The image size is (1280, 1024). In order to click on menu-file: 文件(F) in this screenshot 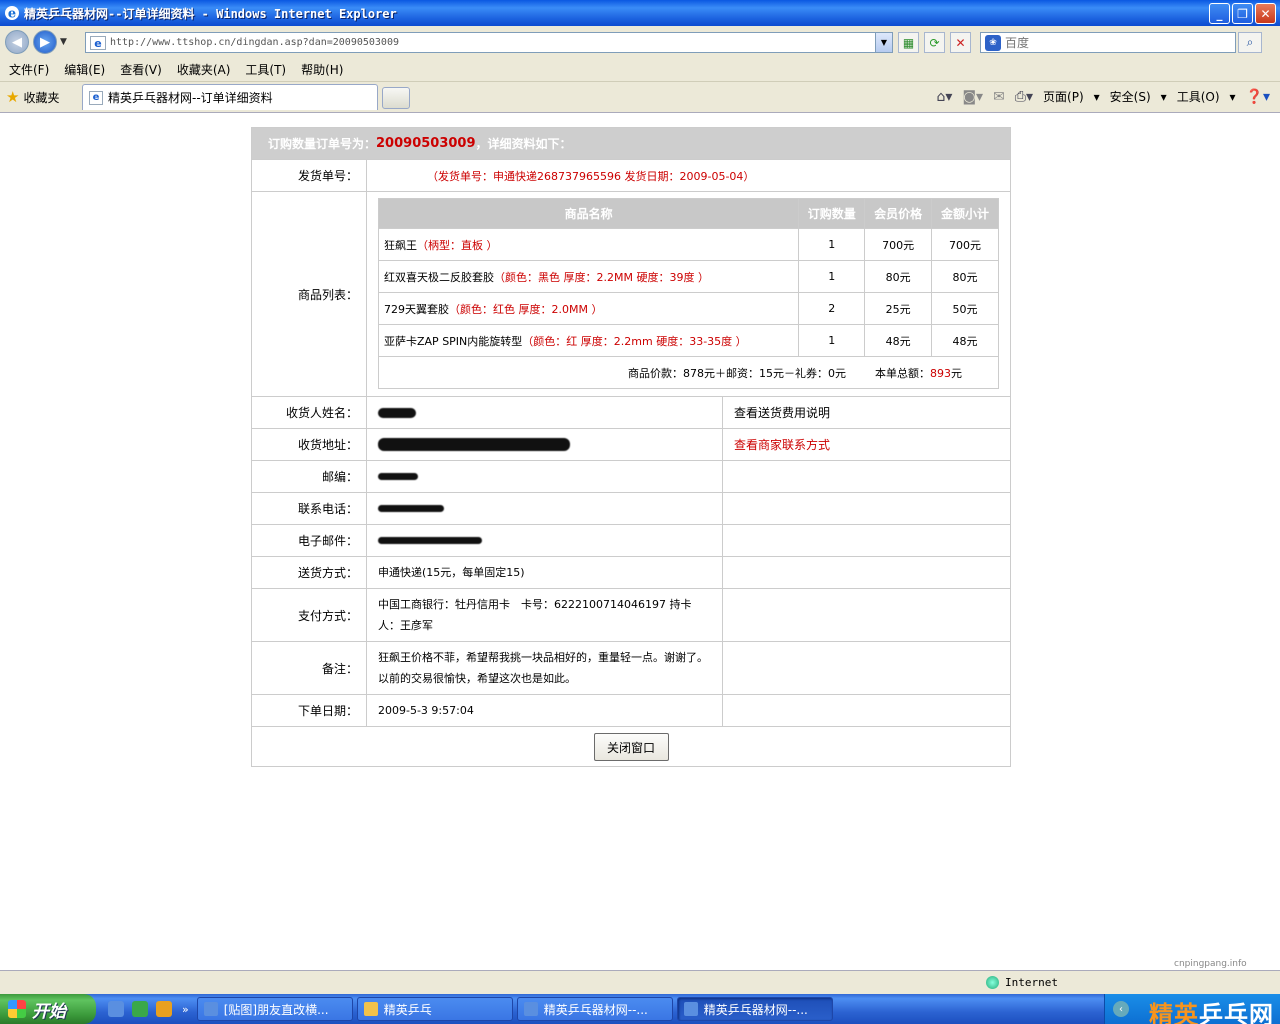, I will do `click(29, 69)`.